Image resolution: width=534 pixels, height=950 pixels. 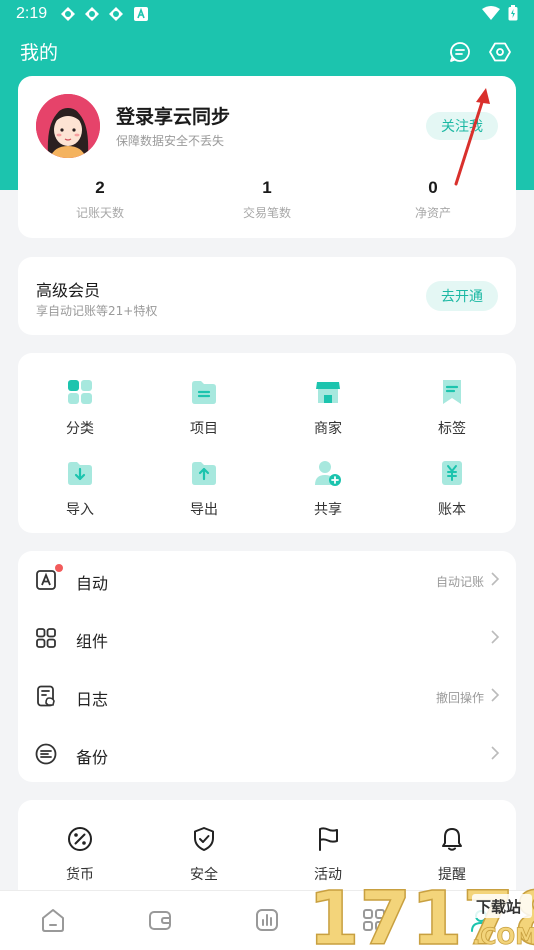 I want to click on category-icon, so click(x=80, y=392).